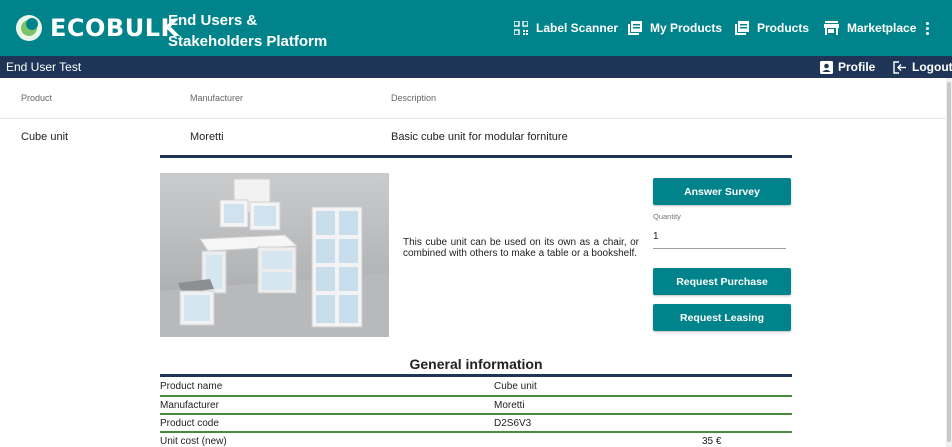 This screenshot has height=447, width=952. What do you see at coordinates (826, 67) in the screenshot?
I see `account-box-icon` at bounding box center [826, 67].